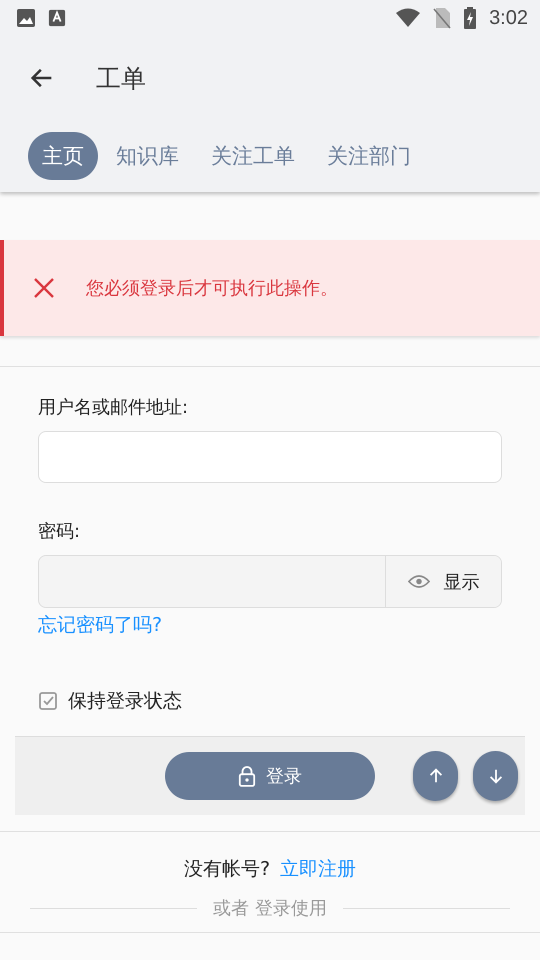 The width and height of the screenshot is (540, 960). What do you see at coordinates (435, 776) in the screenshot?
I see `scroll-up-button` at bounding box center [435, 776].